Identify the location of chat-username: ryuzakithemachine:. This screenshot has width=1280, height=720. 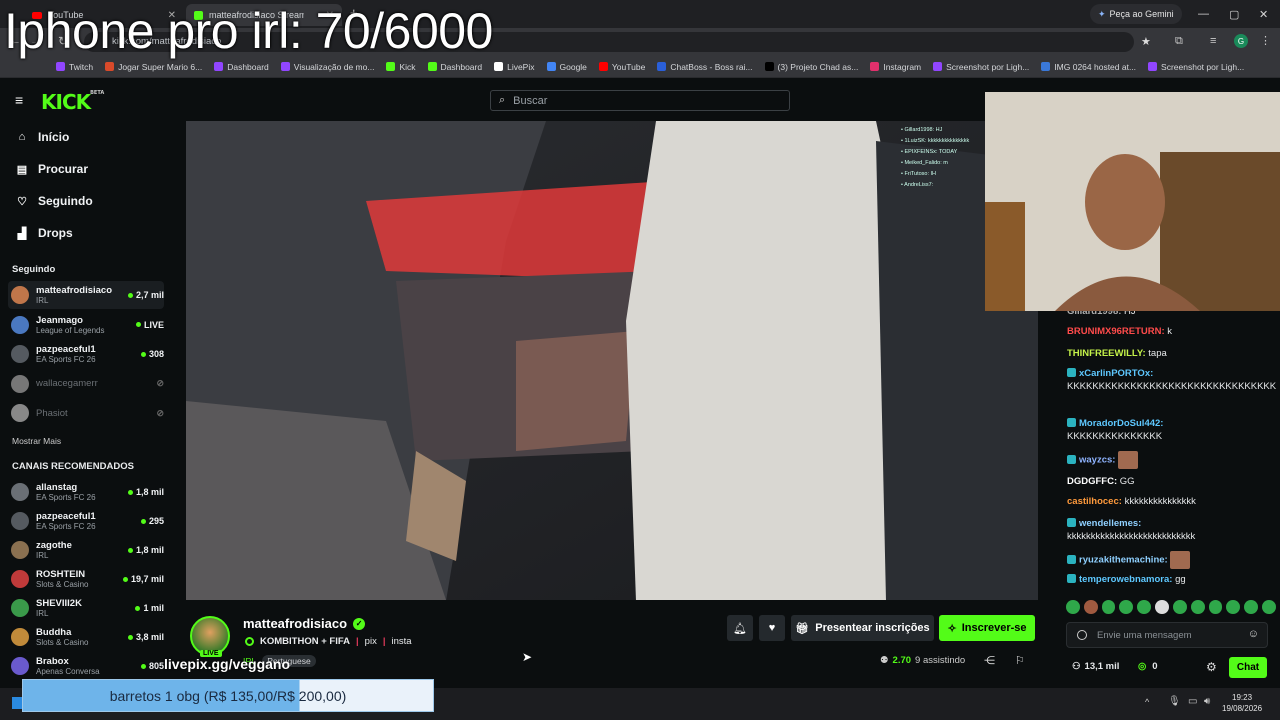
(1123, 560).